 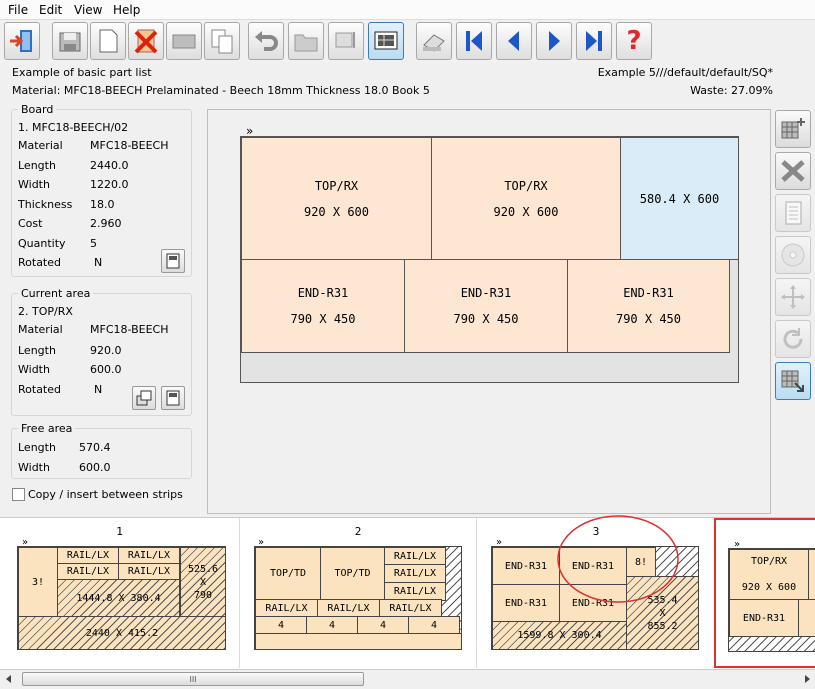 I want to click on saw-blade-icon, so click(x=793, y=255).